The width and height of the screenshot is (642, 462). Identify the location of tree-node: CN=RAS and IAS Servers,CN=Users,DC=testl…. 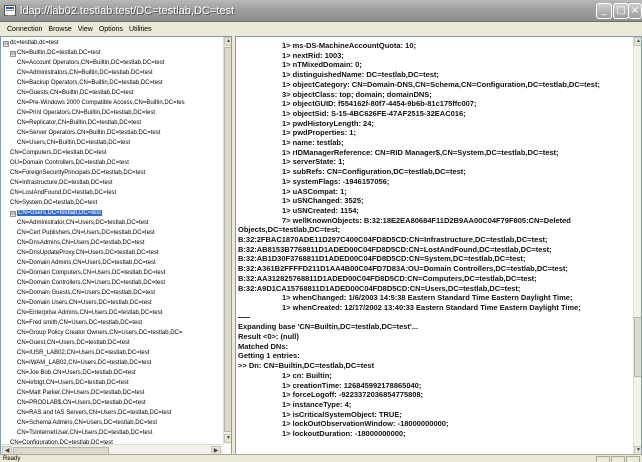
(94, 413).